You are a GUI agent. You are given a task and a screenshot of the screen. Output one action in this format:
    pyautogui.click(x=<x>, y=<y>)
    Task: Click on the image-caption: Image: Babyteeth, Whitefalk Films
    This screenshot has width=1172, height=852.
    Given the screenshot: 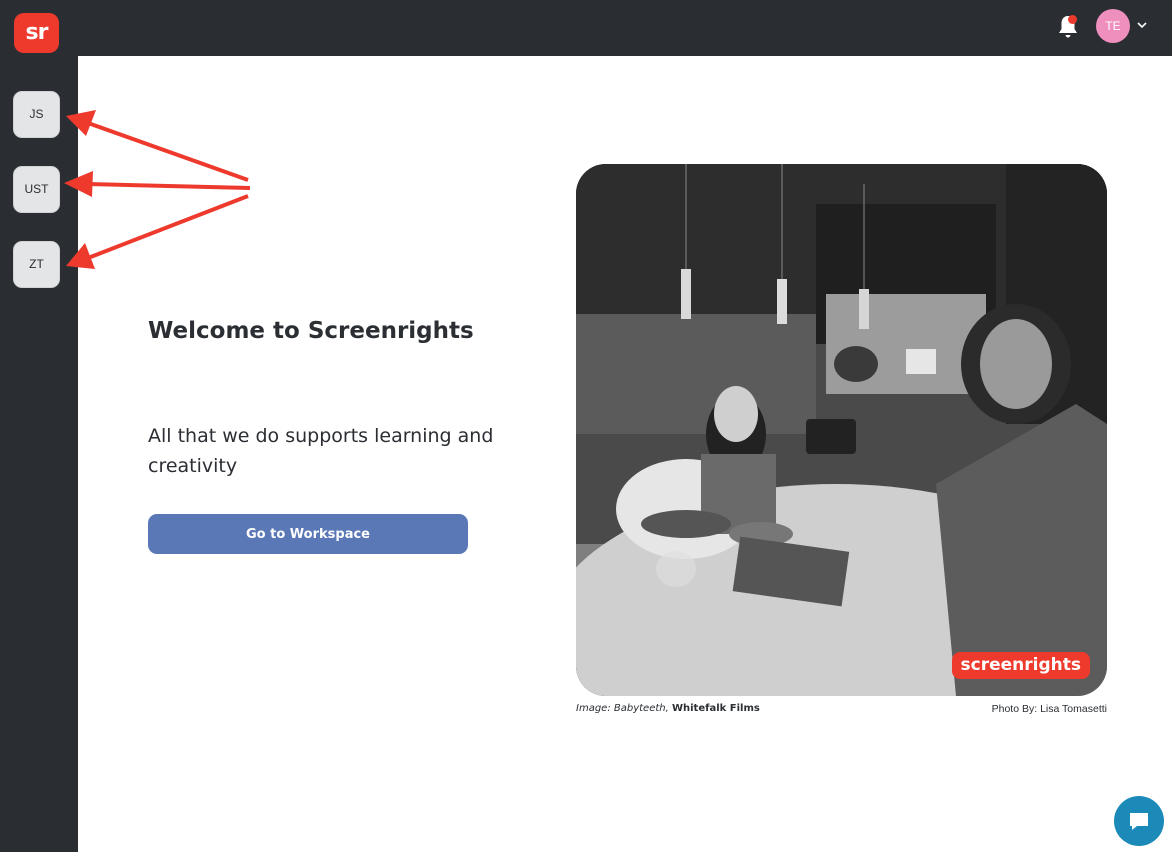 What is the action you would take?
    pyautogui.click(x=668, y=708)
    